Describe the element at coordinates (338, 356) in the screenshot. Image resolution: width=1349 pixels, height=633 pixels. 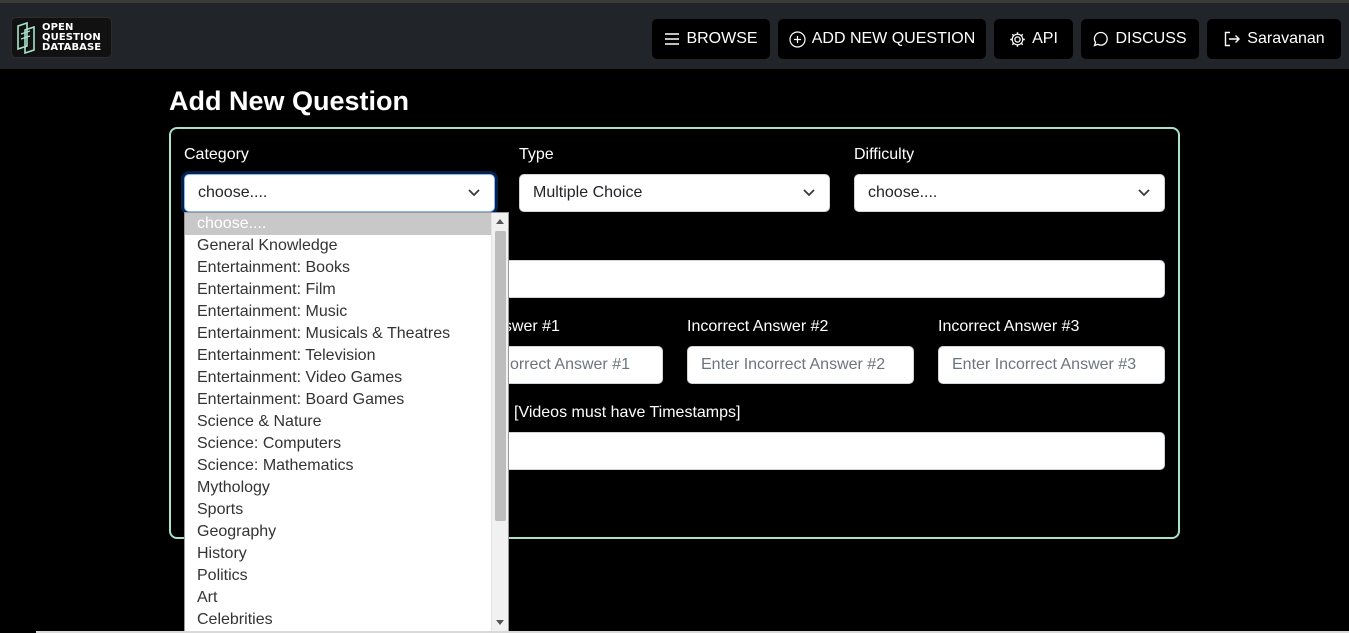
I see `category-option: Entertainment: Television` at that location.